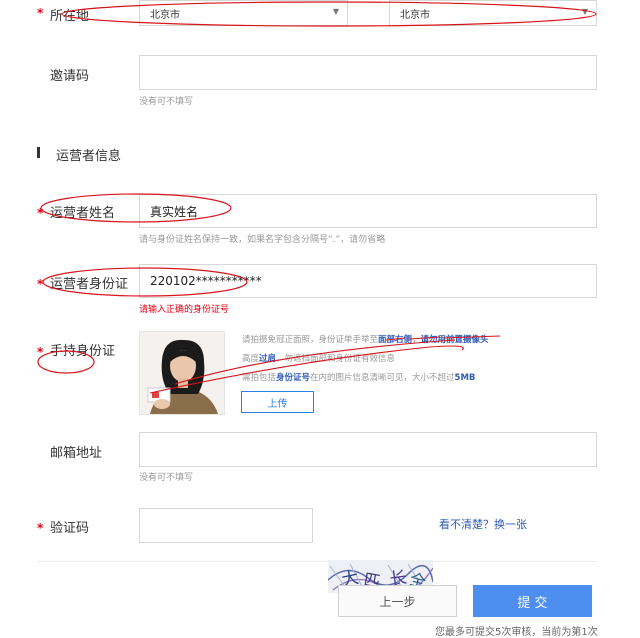 The height and width of the screenshot is (638, 640). What do you see at coordinates (76, 453) in the screenshot?
I see `email-label: 邮箱地址` at bounding box center [76, 453].